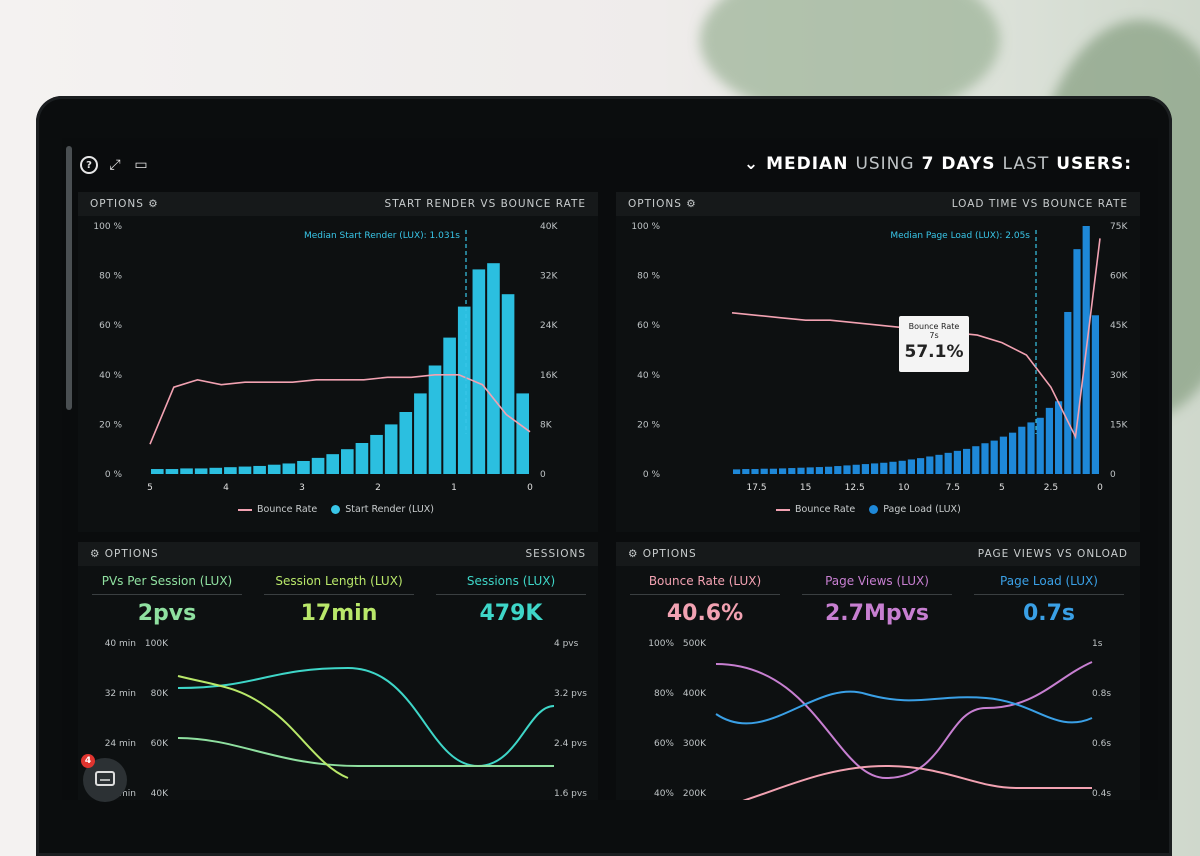 The height and width of the screenshot is (856, 1200). What do you see at coordinates (302, 488) in the screenshot?
I see `x-tick: 3` at bounding box center [302, 488].